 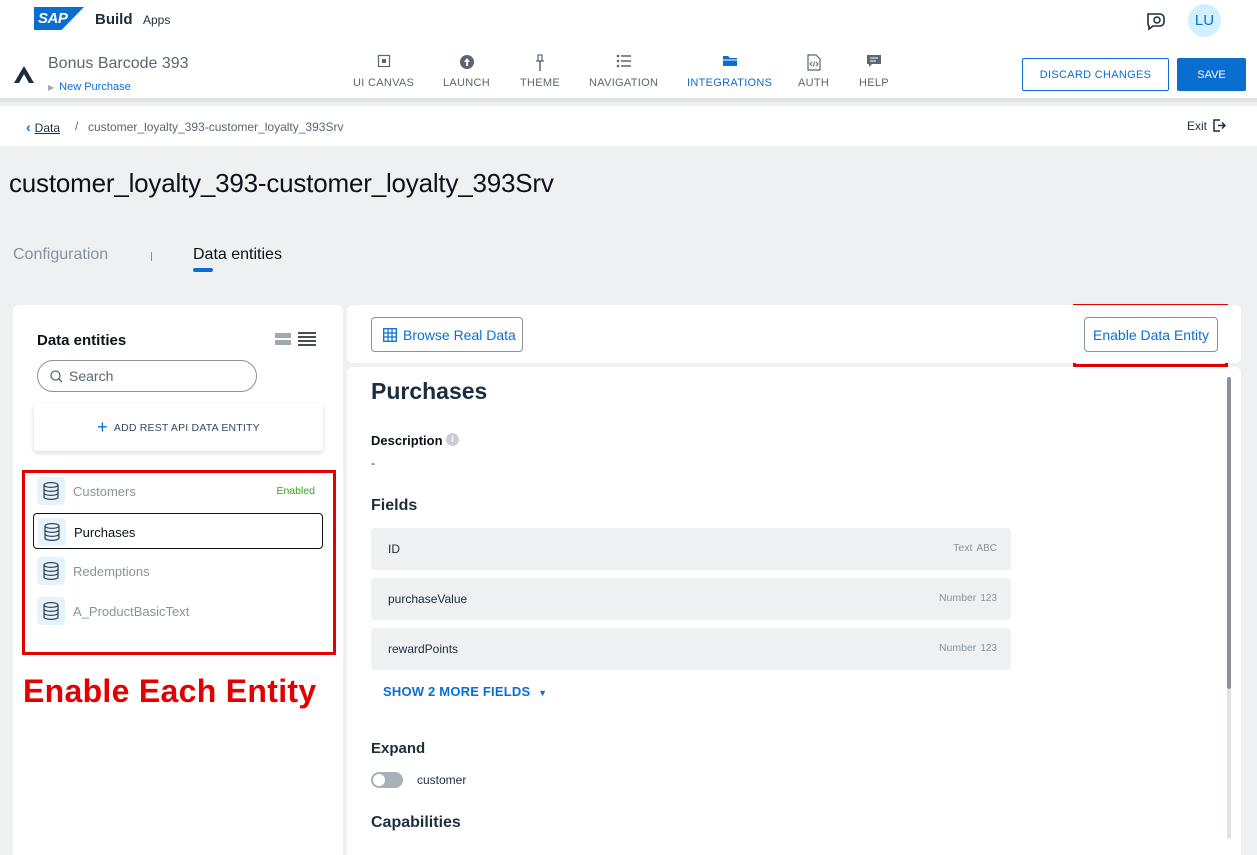 What do you see at coordinates (118, 64) in the screenshot?
I see `app-name: Bonus Barcode 393` at bounding box center [118, 64].